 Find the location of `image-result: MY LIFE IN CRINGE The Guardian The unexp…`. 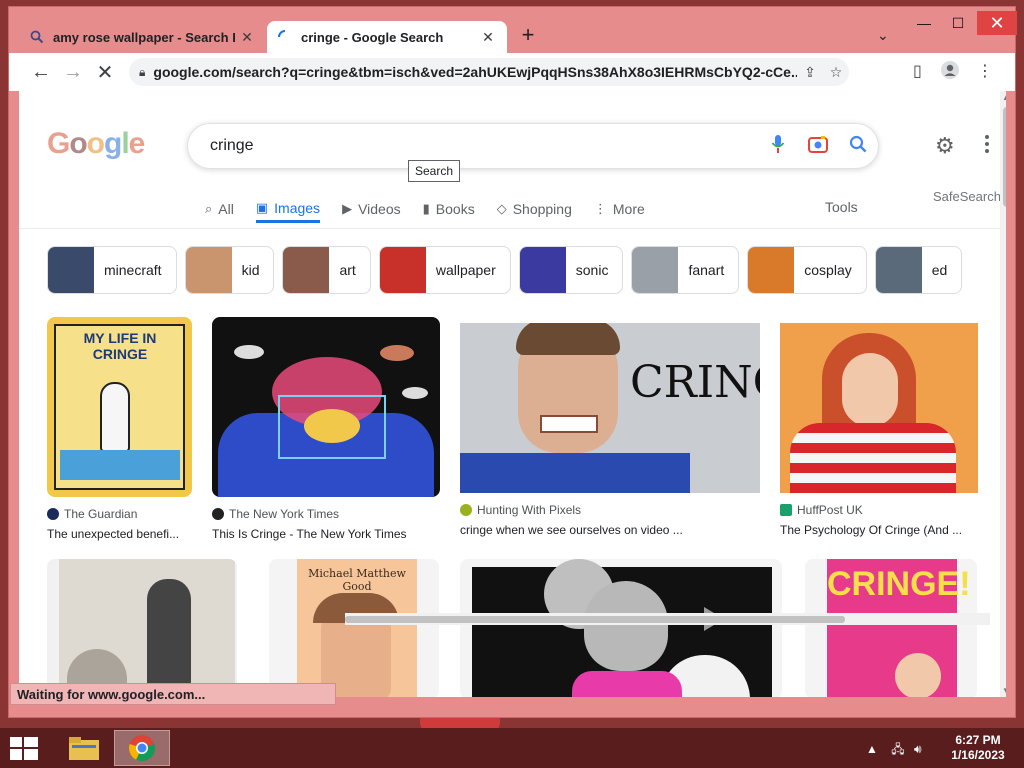

image-result: MY LIFE IN CRINGE The Guardian The unexp… is located at coordinates (119, 429).